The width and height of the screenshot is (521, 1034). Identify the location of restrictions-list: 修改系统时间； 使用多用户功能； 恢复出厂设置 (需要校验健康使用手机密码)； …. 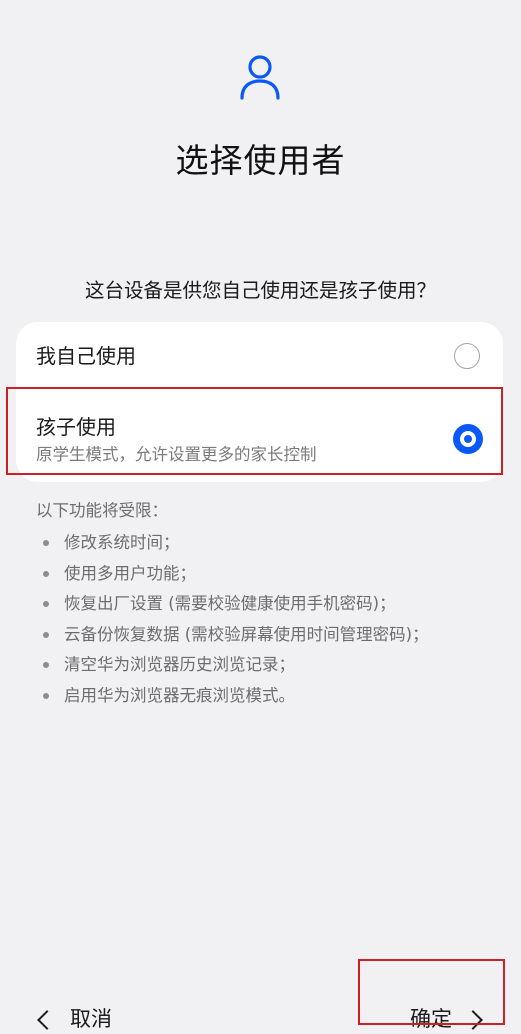
(232, 620).